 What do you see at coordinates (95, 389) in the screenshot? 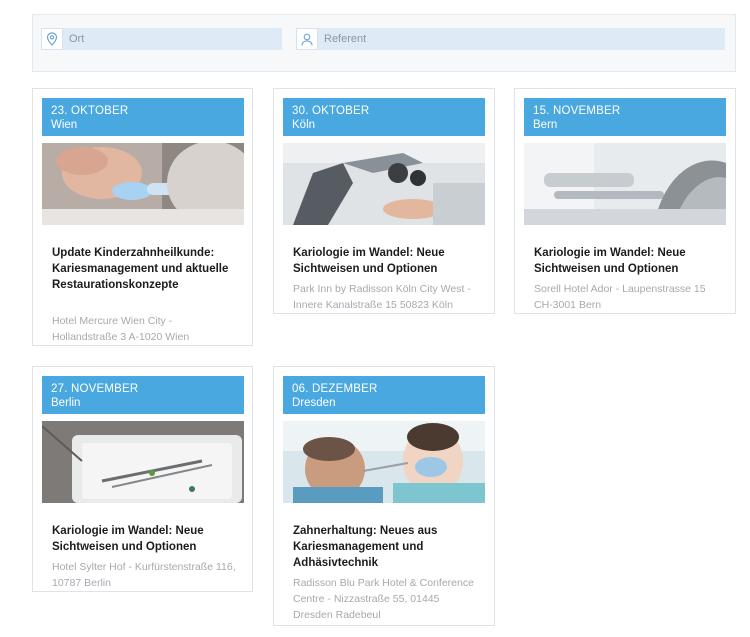
I see `event-date: 27. NOVEMBER` at bounding box center [95, 389].